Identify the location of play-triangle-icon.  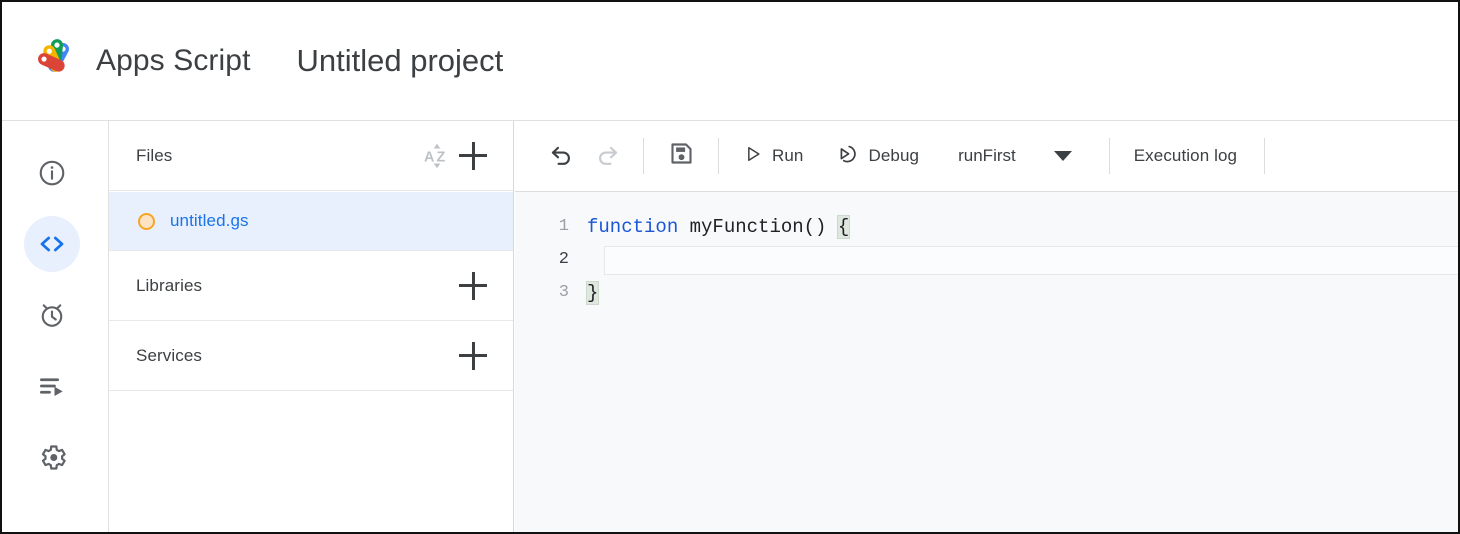
(753, 156).